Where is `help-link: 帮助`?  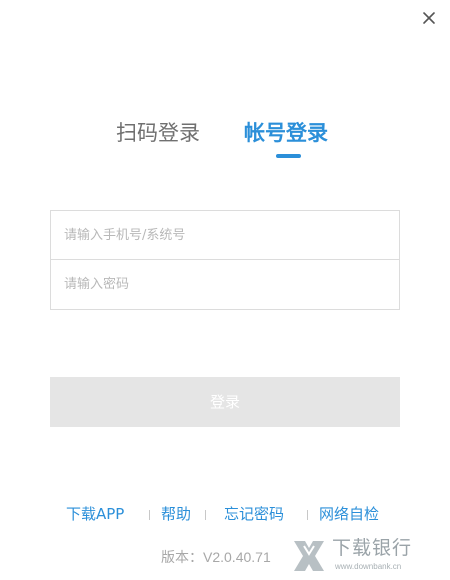 help-link: 帮助 is located at coordinates (176, 514).